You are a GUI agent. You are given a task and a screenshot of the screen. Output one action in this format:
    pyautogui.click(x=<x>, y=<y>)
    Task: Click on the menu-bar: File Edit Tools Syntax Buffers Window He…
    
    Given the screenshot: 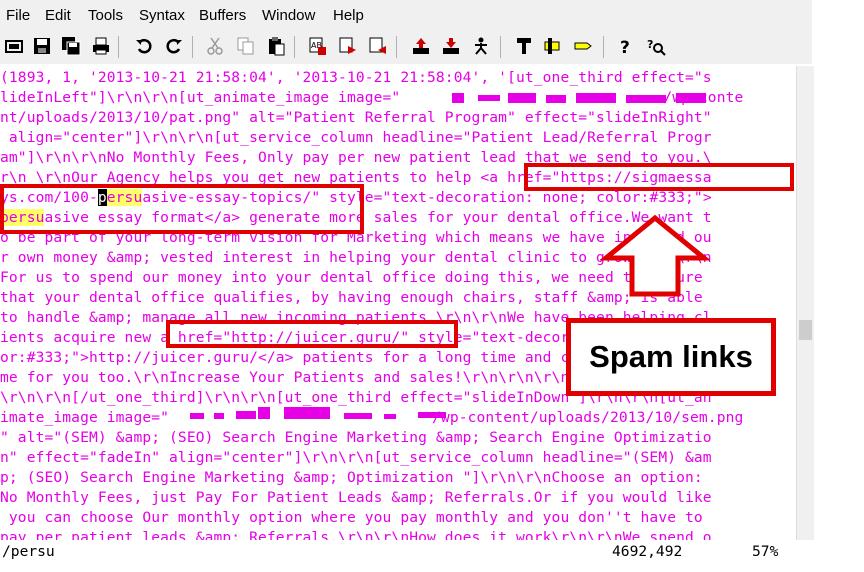 What is the action you would take?
    pyautogui.click(x=406, y=15)
    